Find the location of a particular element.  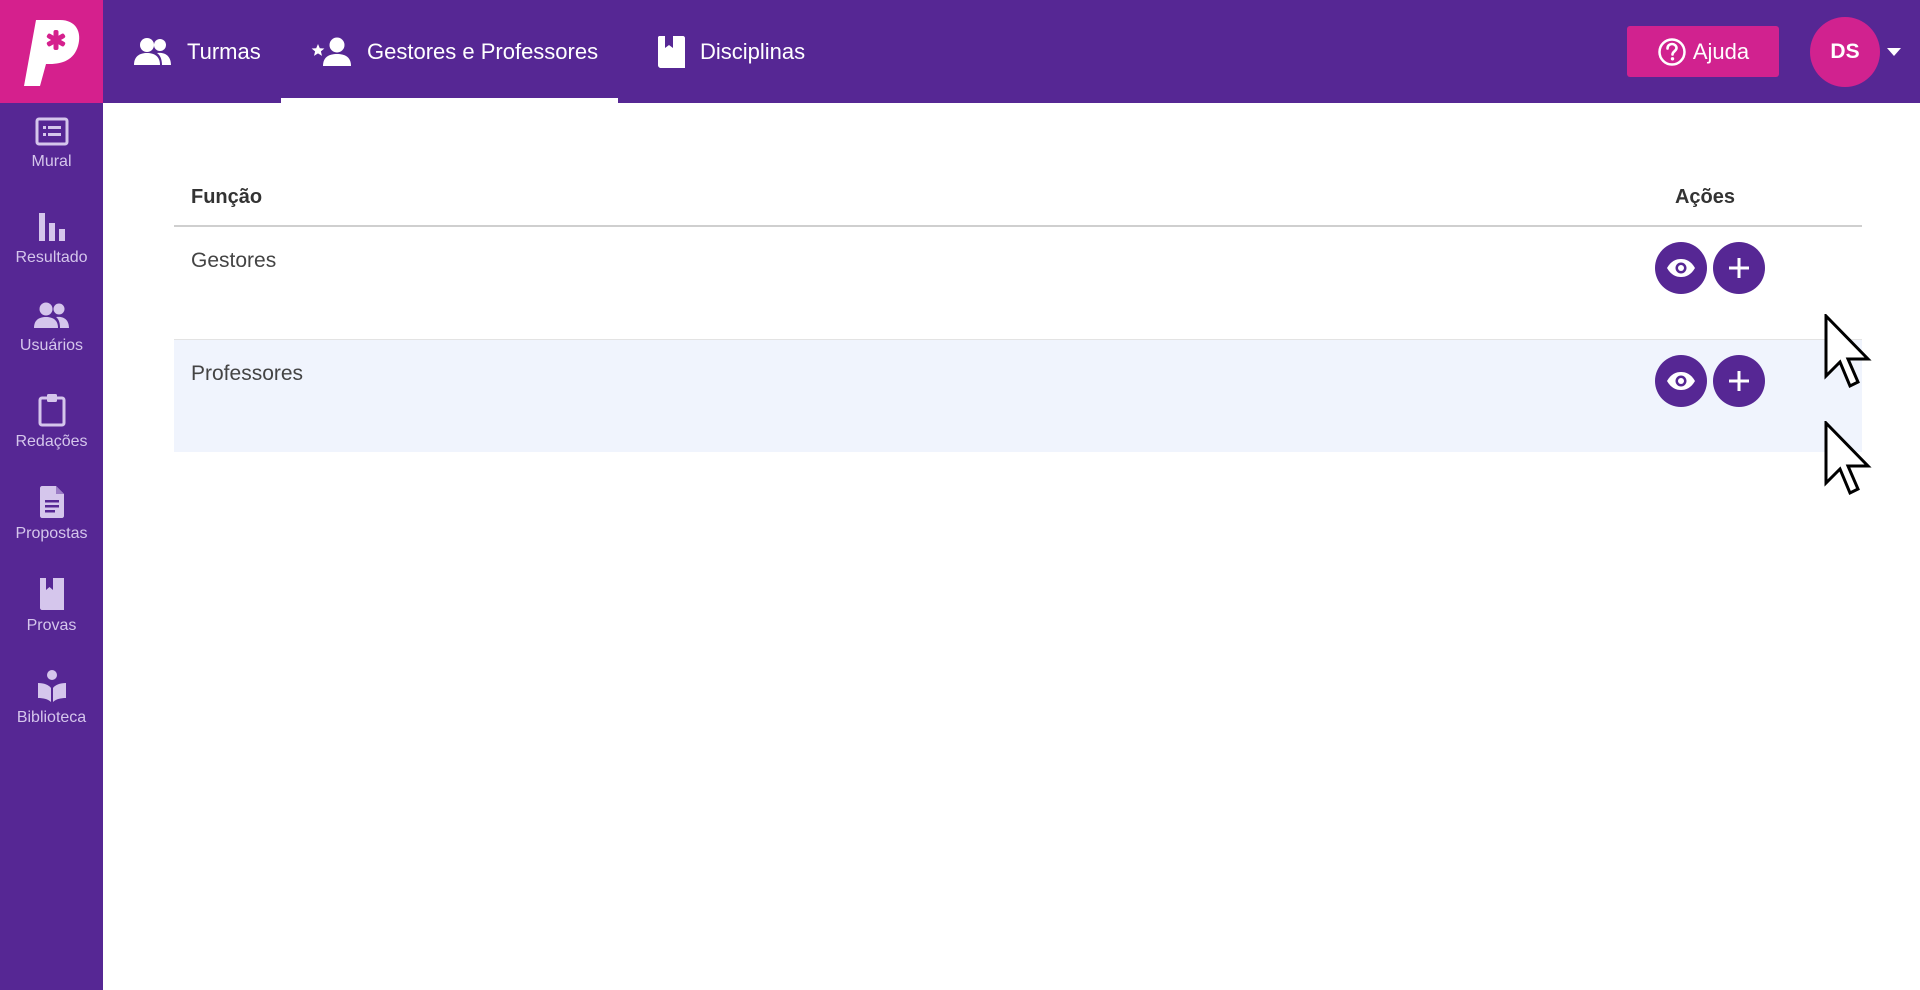

book-icon is located at coordinates (671, 51).